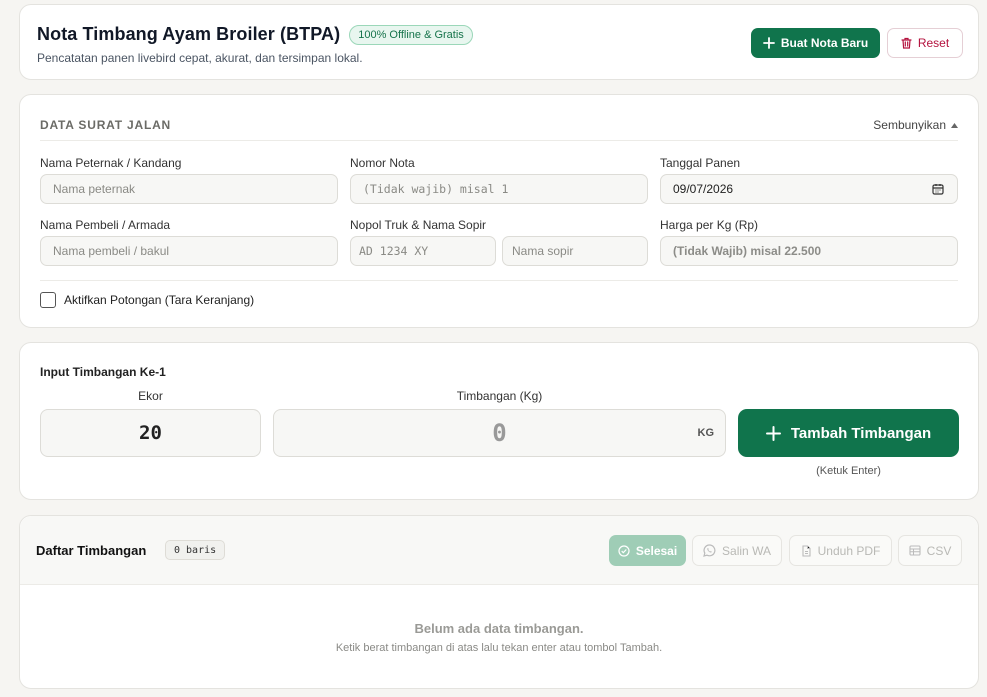 The height and width of the screenshot is (697, 987). What do you see at coordinates (499, 628) in the screenshot?
I see `empty-state-title: Belum ada data timbangan.` at bounding box center [499, 628].